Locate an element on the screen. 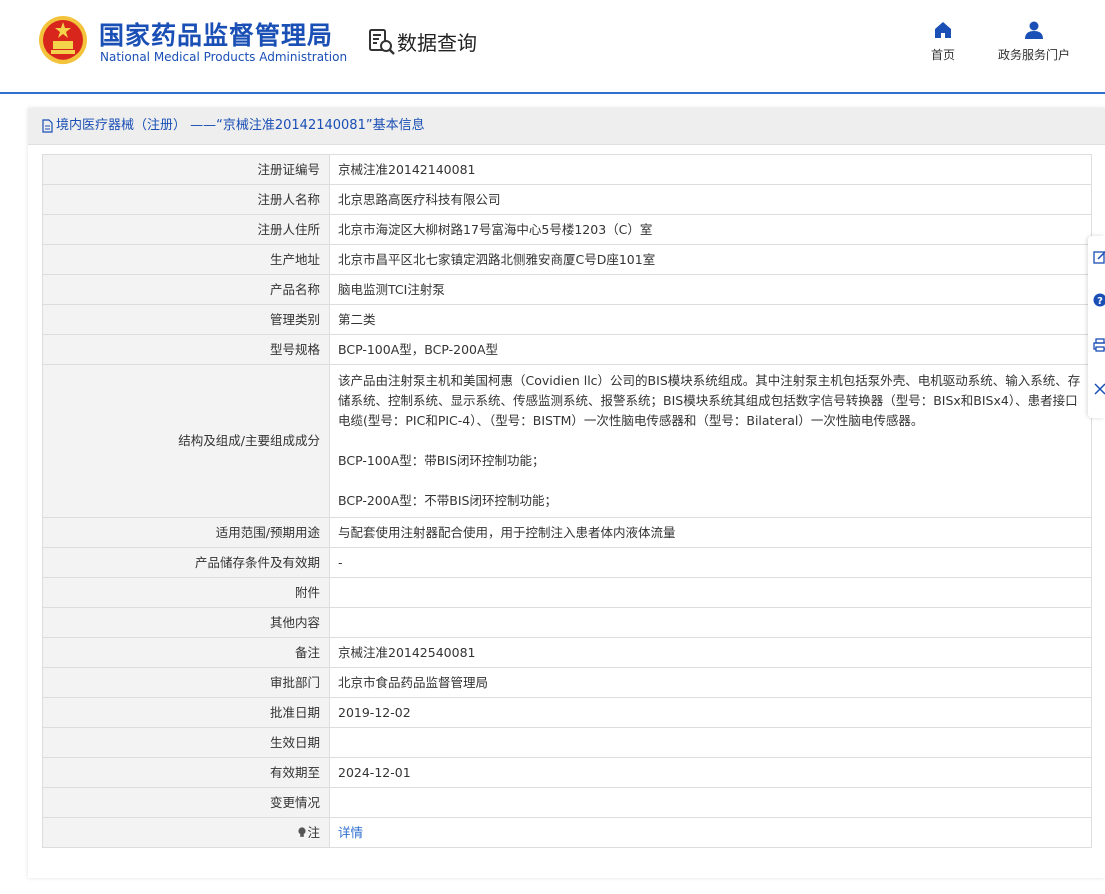 Image resolution: width=1105 pixels, height=894 pixels. close-icon is located at coordinates (1099, 389).